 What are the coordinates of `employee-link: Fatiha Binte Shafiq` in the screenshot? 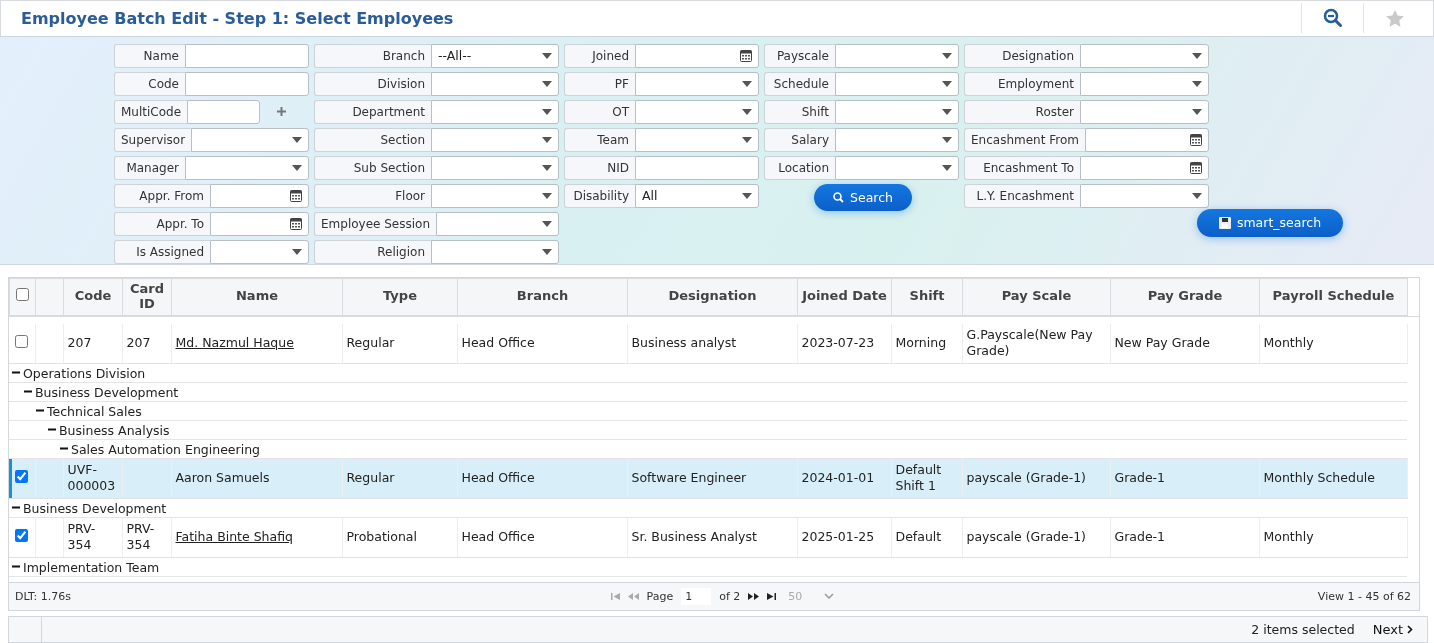 It's located at (234, 537).